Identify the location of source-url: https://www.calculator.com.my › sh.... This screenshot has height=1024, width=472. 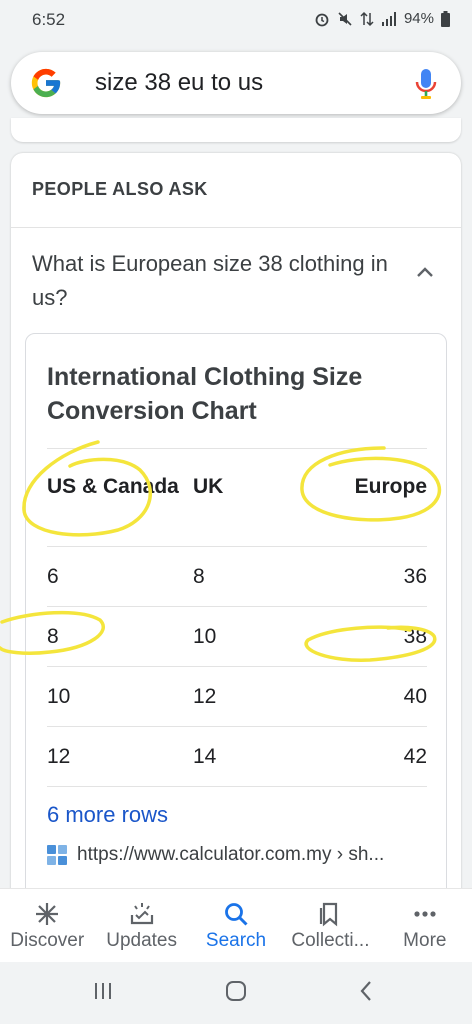
(230, 855).